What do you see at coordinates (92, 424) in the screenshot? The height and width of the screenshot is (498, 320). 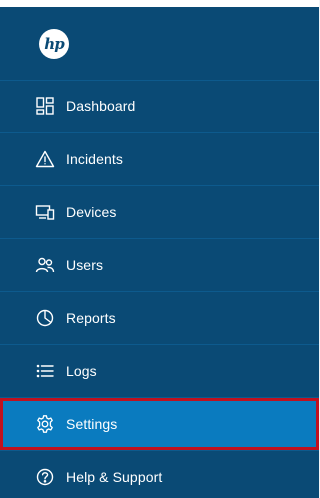 I see `sidebar-item-label: Settings` at bounding box center [92, 424].